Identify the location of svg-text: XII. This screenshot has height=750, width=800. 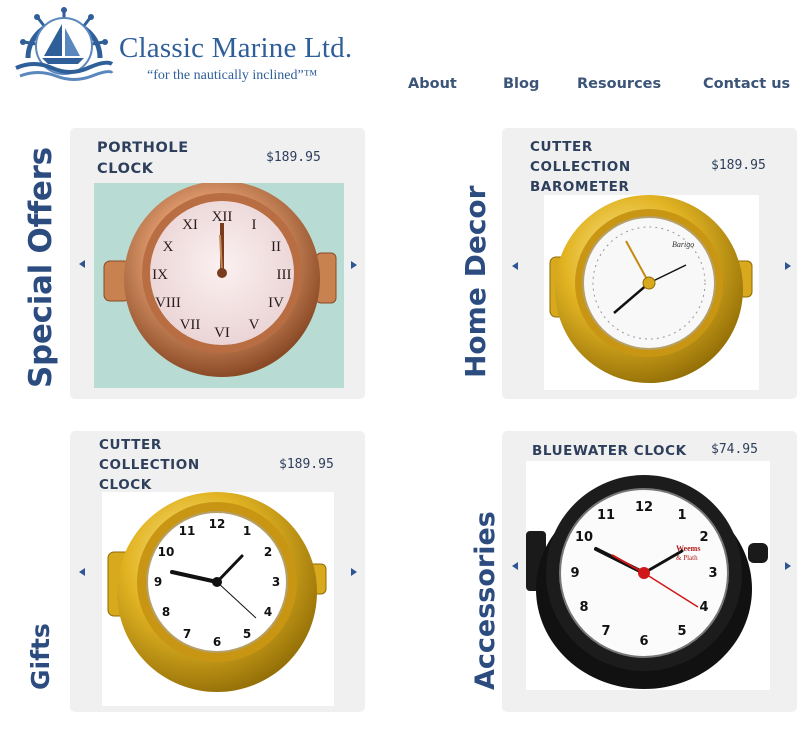
(222, 217).